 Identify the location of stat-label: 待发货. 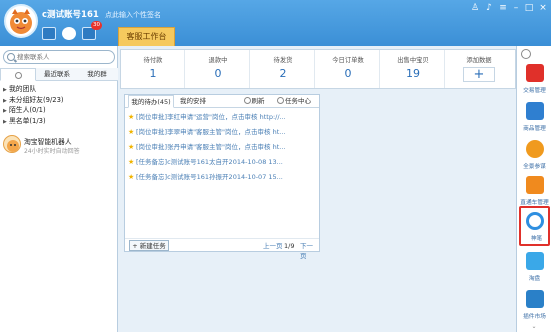
(283, 60).